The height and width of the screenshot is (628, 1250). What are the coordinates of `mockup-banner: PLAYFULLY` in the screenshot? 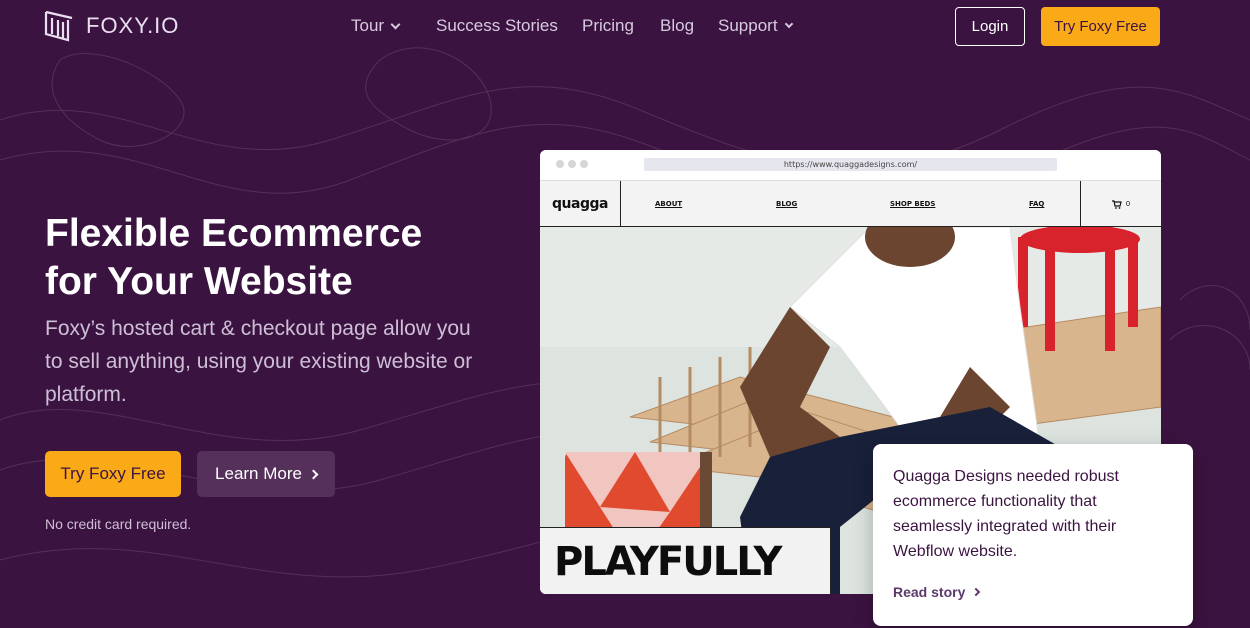 It's located at (685, 560).